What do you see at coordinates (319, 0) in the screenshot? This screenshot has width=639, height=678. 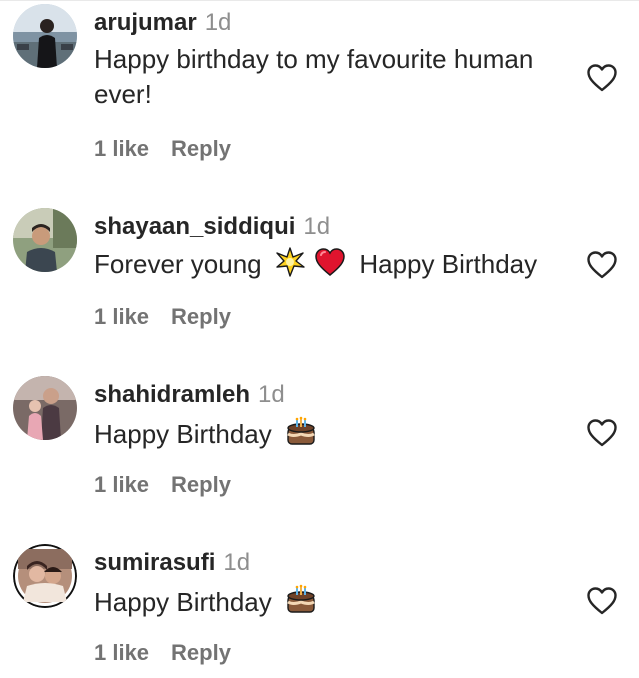 I see `top-divider` at bounding box center [319, 0].